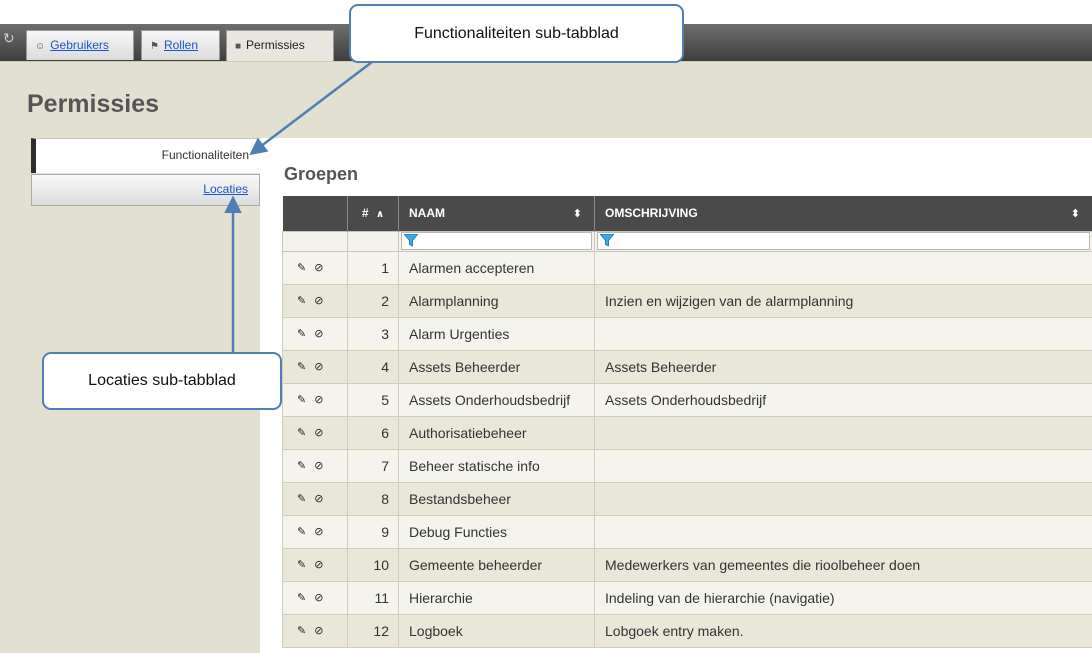 This screenshot has height=653, width=1092. I want to click on row-description: Lobgoek entry maken., so click(843, 630).